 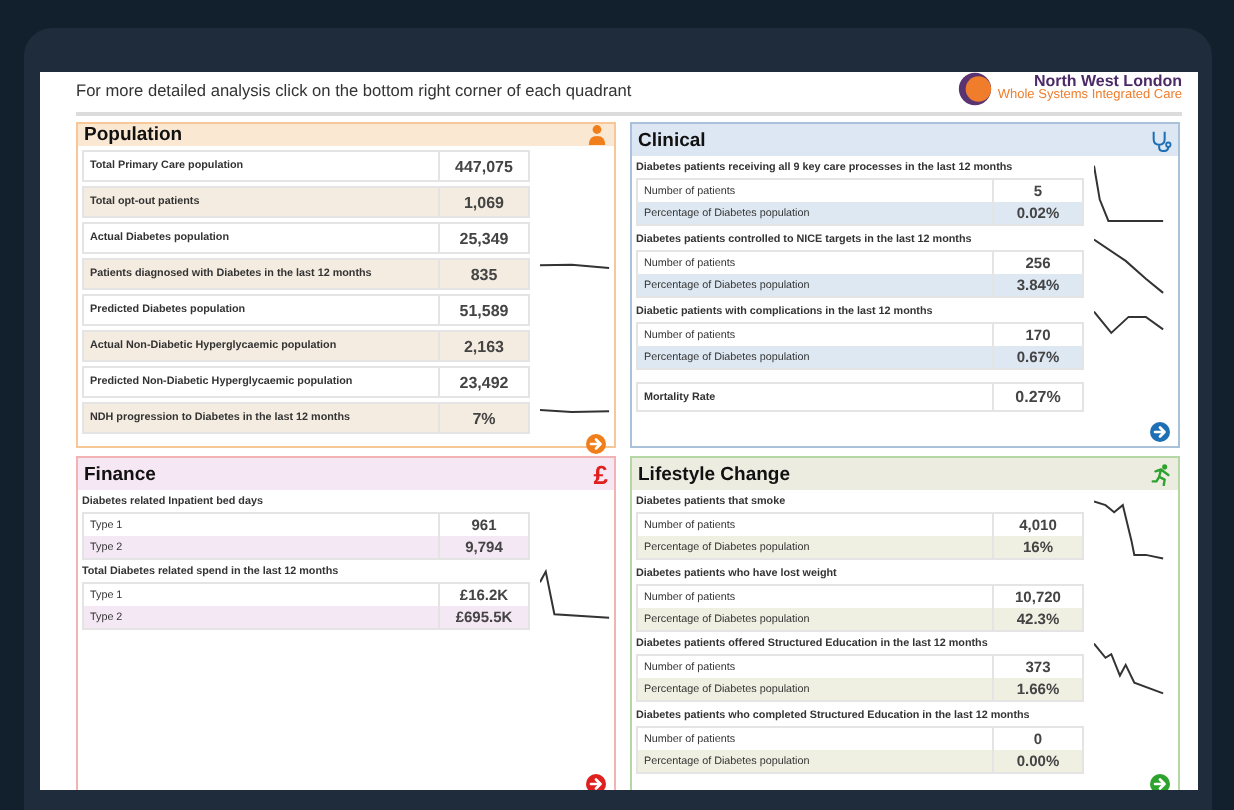 I want to click on panel-title: Finance, so click(x=120, y=474).